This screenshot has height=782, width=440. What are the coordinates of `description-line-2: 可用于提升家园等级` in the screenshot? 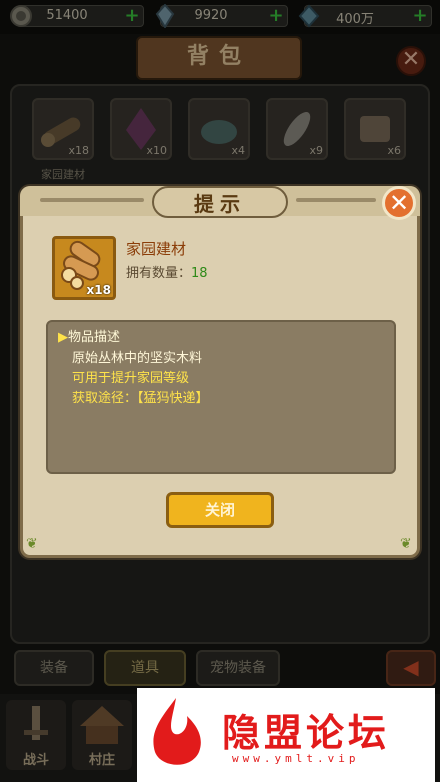 It's located at (131, 378).